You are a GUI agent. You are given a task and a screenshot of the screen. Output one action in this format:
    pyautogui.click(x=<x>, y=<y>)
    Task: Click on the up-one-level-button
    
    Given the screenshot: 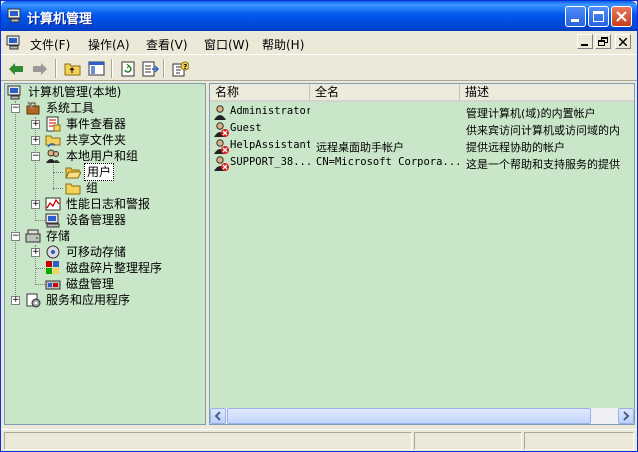 What is the action you would take?
    pyautogui.click(x=72, y=68)
    